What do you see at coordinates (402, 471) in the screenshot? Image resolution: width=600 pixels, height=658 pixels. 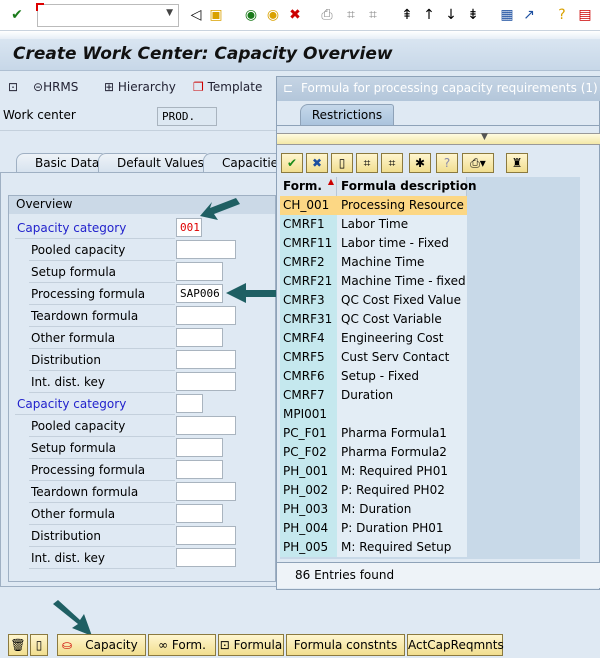 I see `formula-description: M: Required PH01` at bounding box center [402, 471].